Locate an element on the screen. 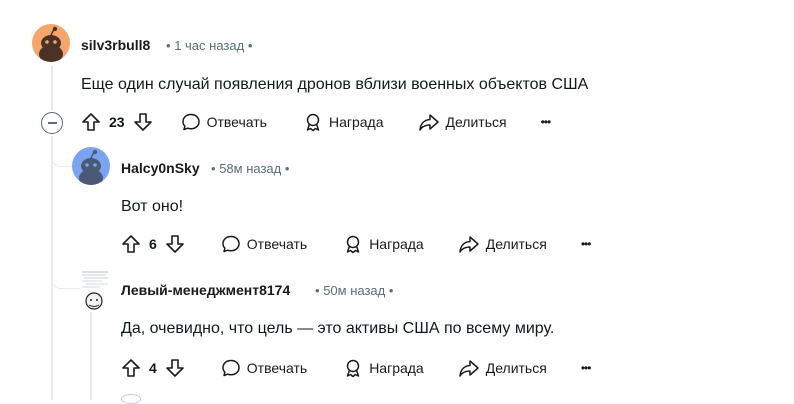 This screenshot has height=404, width=794. thread-line-root-lower is located at coordinates (52, 268).